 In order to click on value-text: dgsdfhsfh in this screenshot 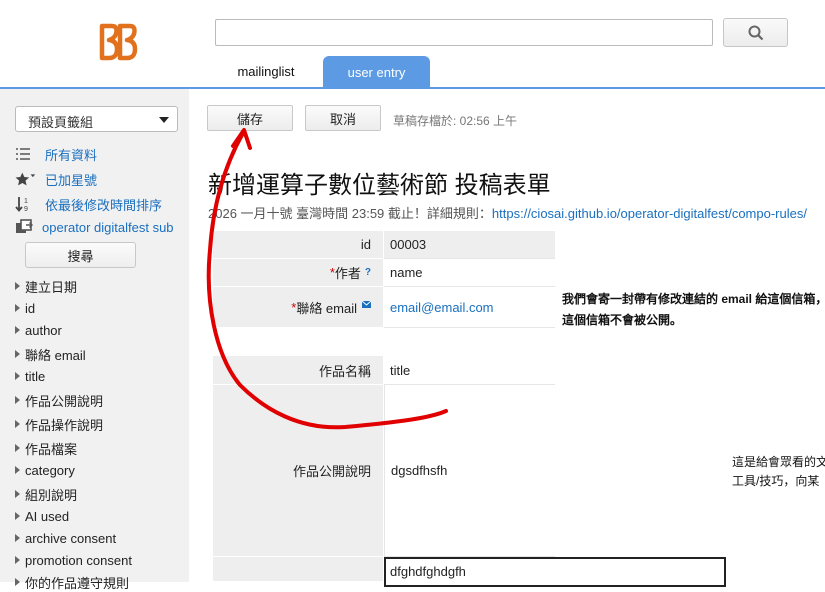, I will do `click(419, 470)`.